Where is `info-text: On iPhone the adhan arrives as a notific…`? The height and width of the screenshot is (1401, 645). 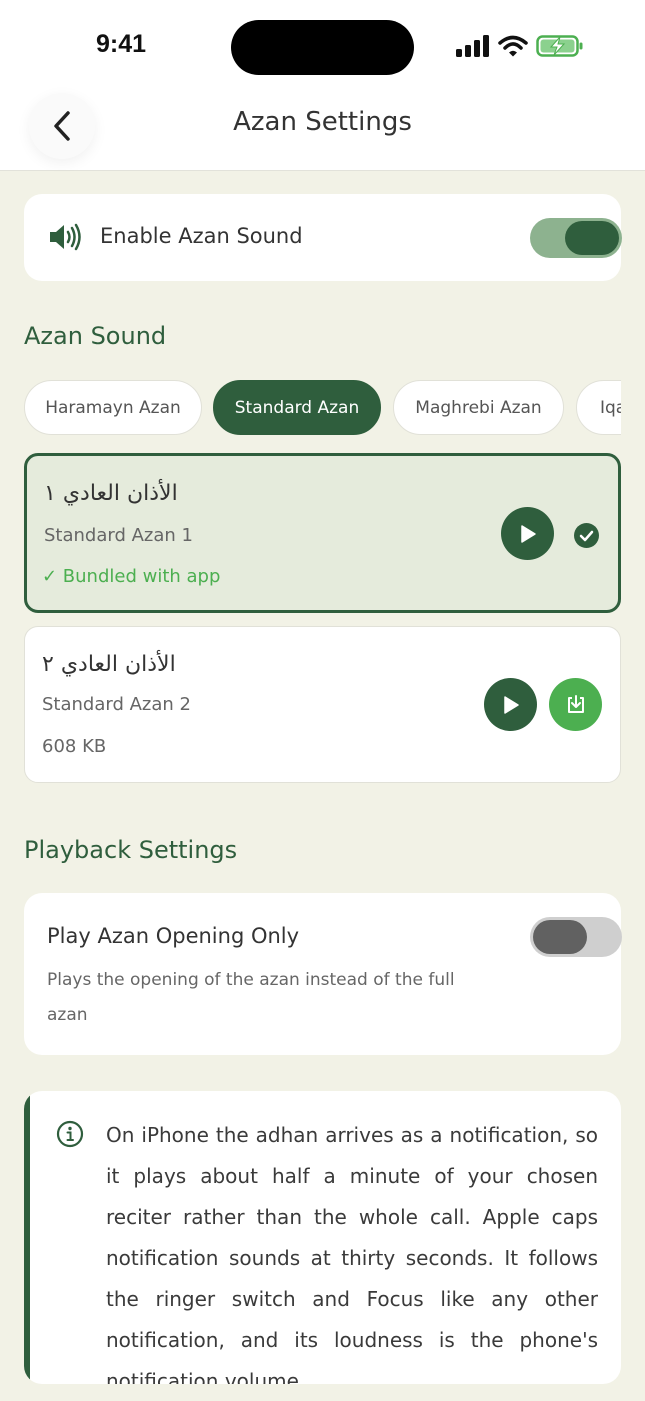 info-text: On iPhone the adhan arrives as a notific… is located at coordinates (352, 1253).